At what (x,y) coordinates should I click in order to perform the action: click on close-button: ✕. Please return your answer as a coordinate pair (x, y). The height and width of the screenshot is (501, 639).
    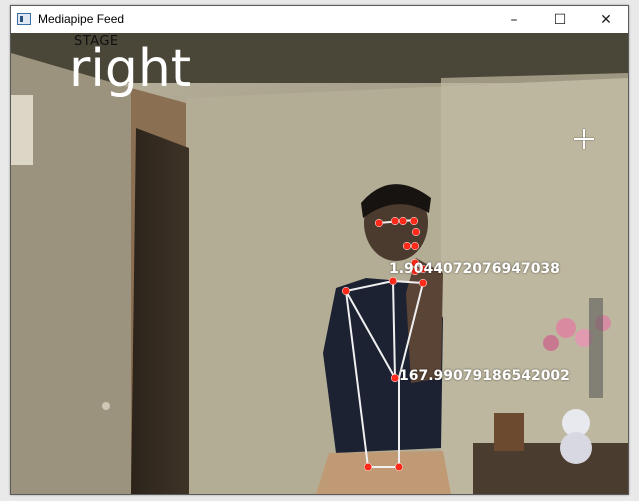
    Looking at the image, I should click on (606, 19).